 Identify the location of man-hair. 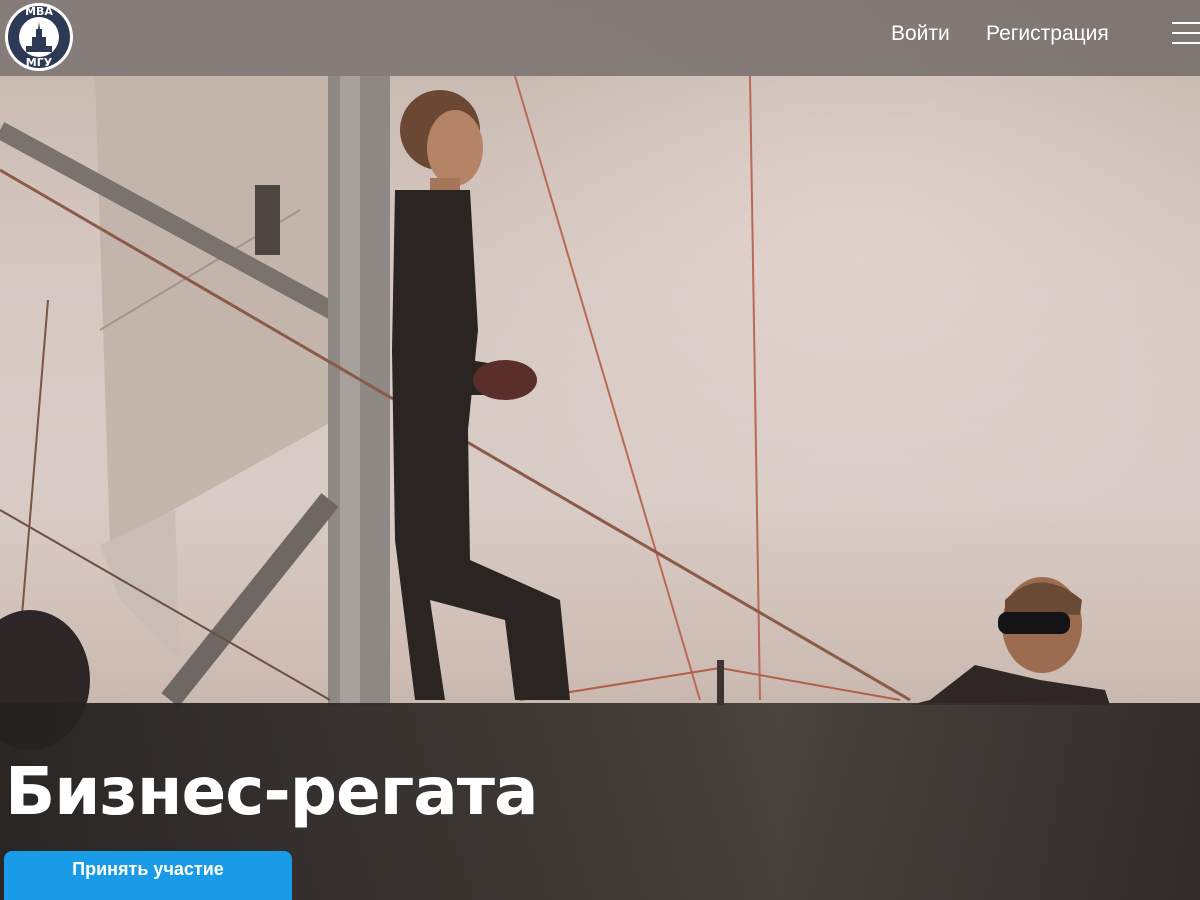
(1043, 598).